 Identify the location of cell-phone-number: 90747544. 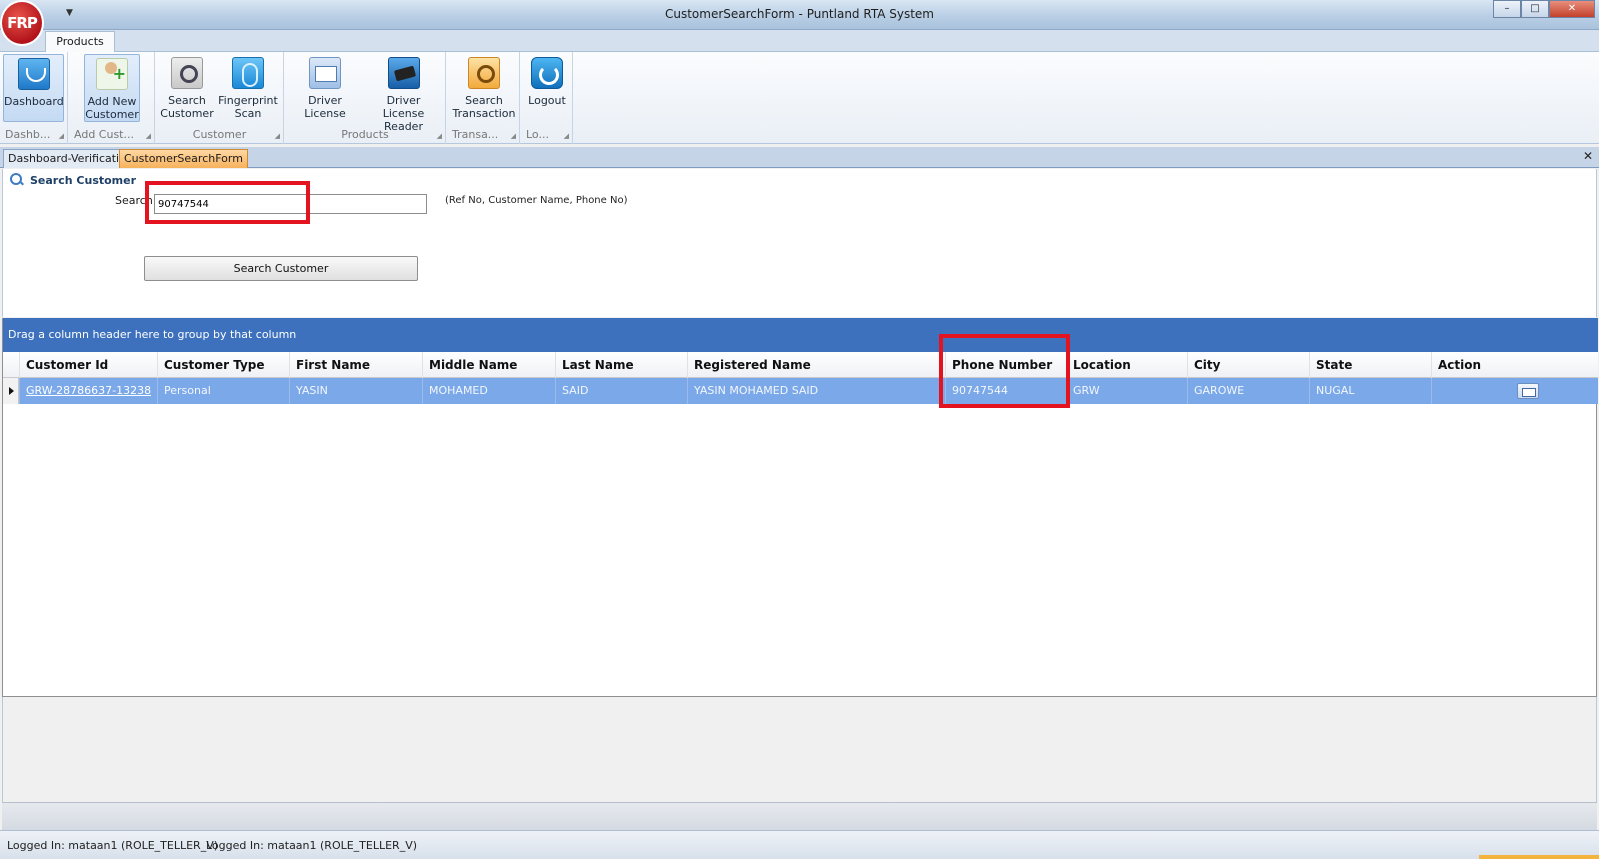
(1005, 391).